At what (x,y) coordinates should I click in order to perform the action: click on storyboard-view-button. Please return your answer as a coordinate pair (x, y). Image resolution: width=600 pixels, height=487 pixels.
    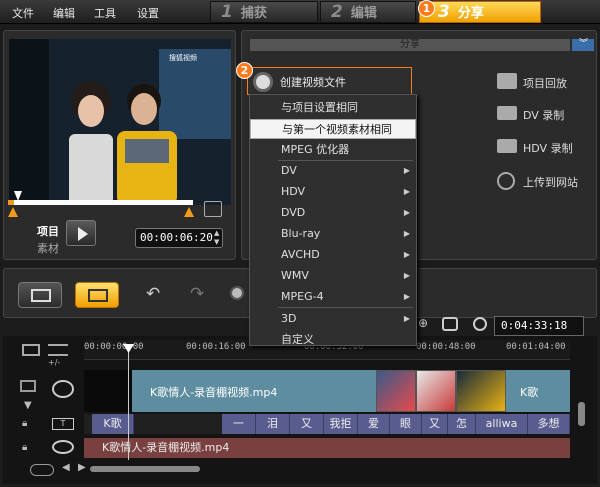
    Looking at the image, I should click on (40, 295).